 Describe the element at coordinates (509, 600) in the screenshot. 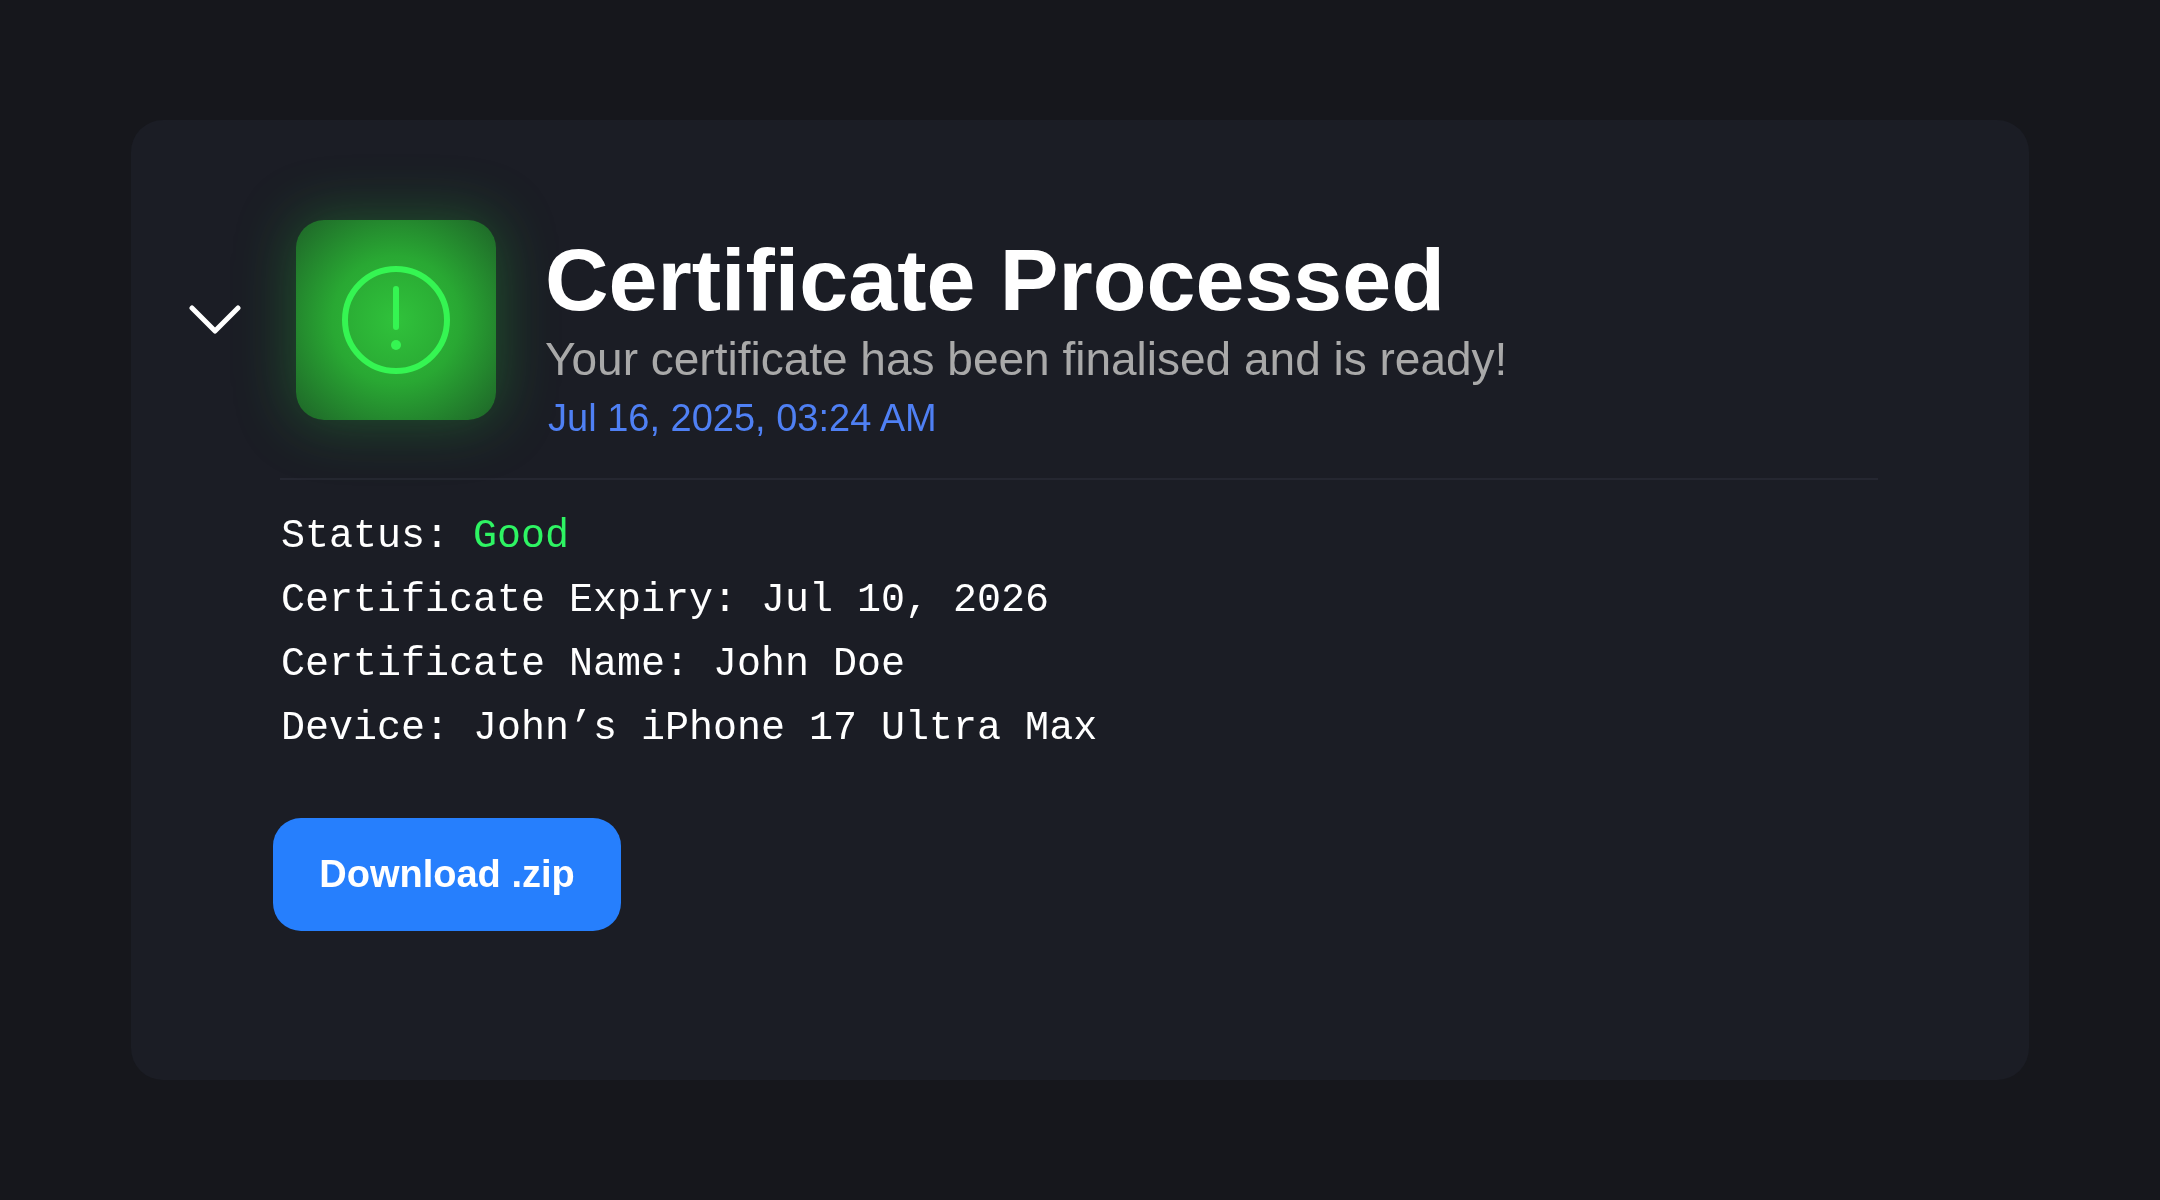

I see `detail-label: Certificate Expiry:` at that location.